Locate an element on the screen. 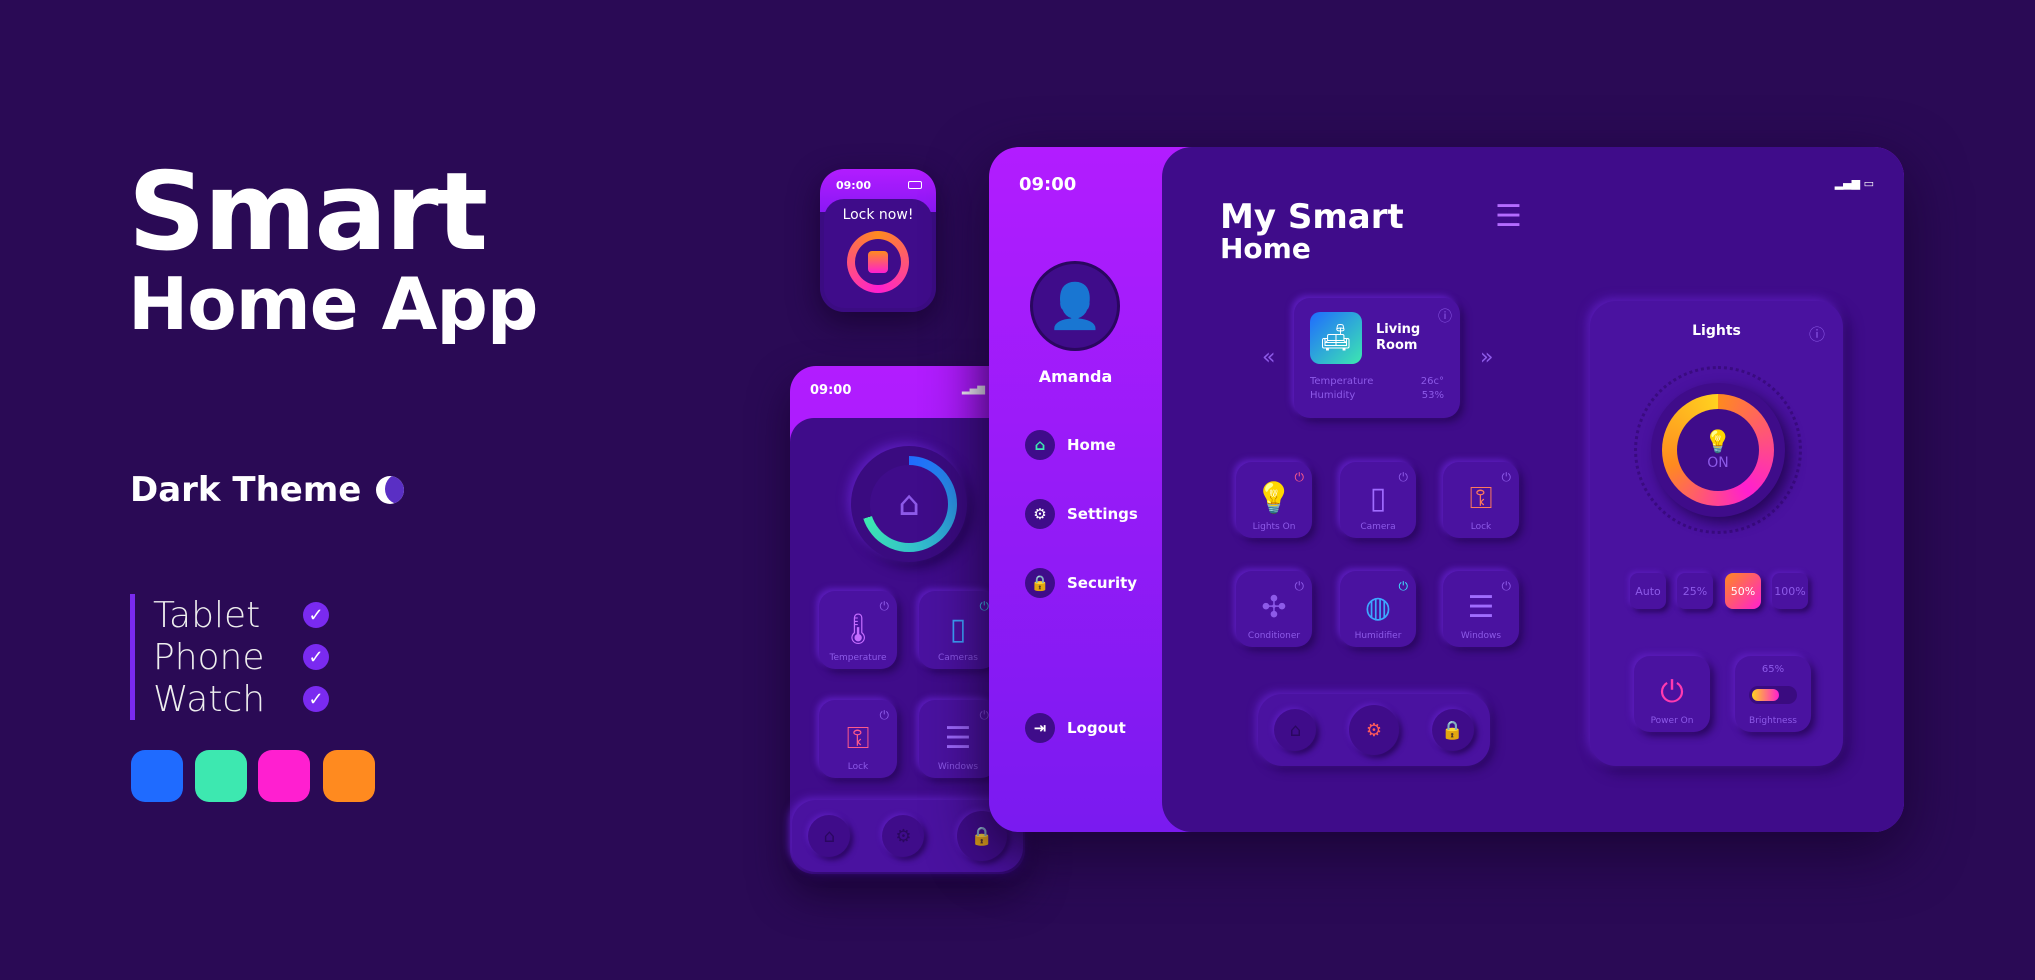  tile-cameras: ⏻ ▯ Cameras is located at coordinates (958, 630).